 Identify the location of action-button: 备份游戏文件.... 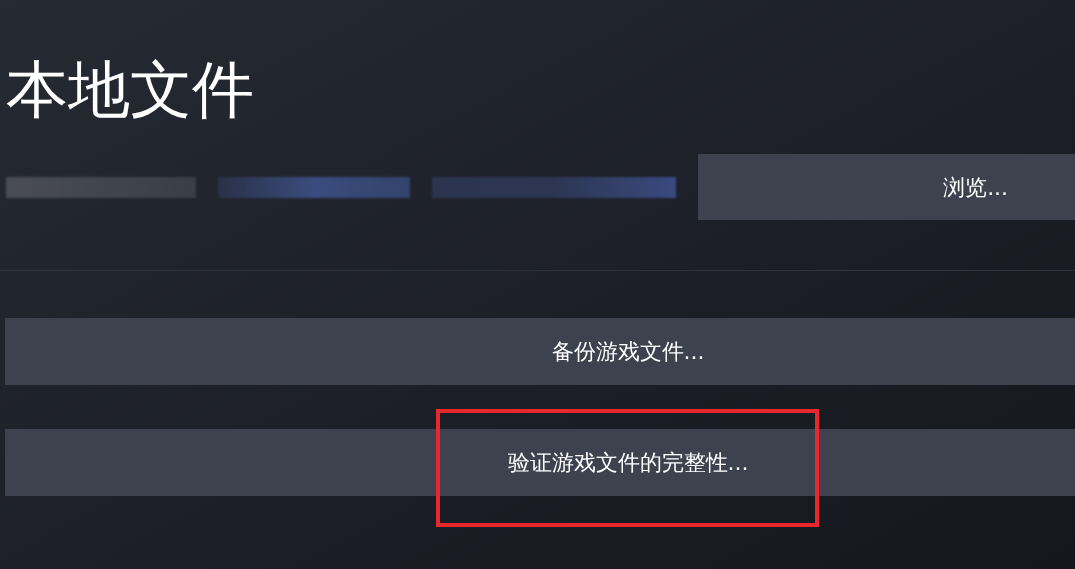
(540, 351).